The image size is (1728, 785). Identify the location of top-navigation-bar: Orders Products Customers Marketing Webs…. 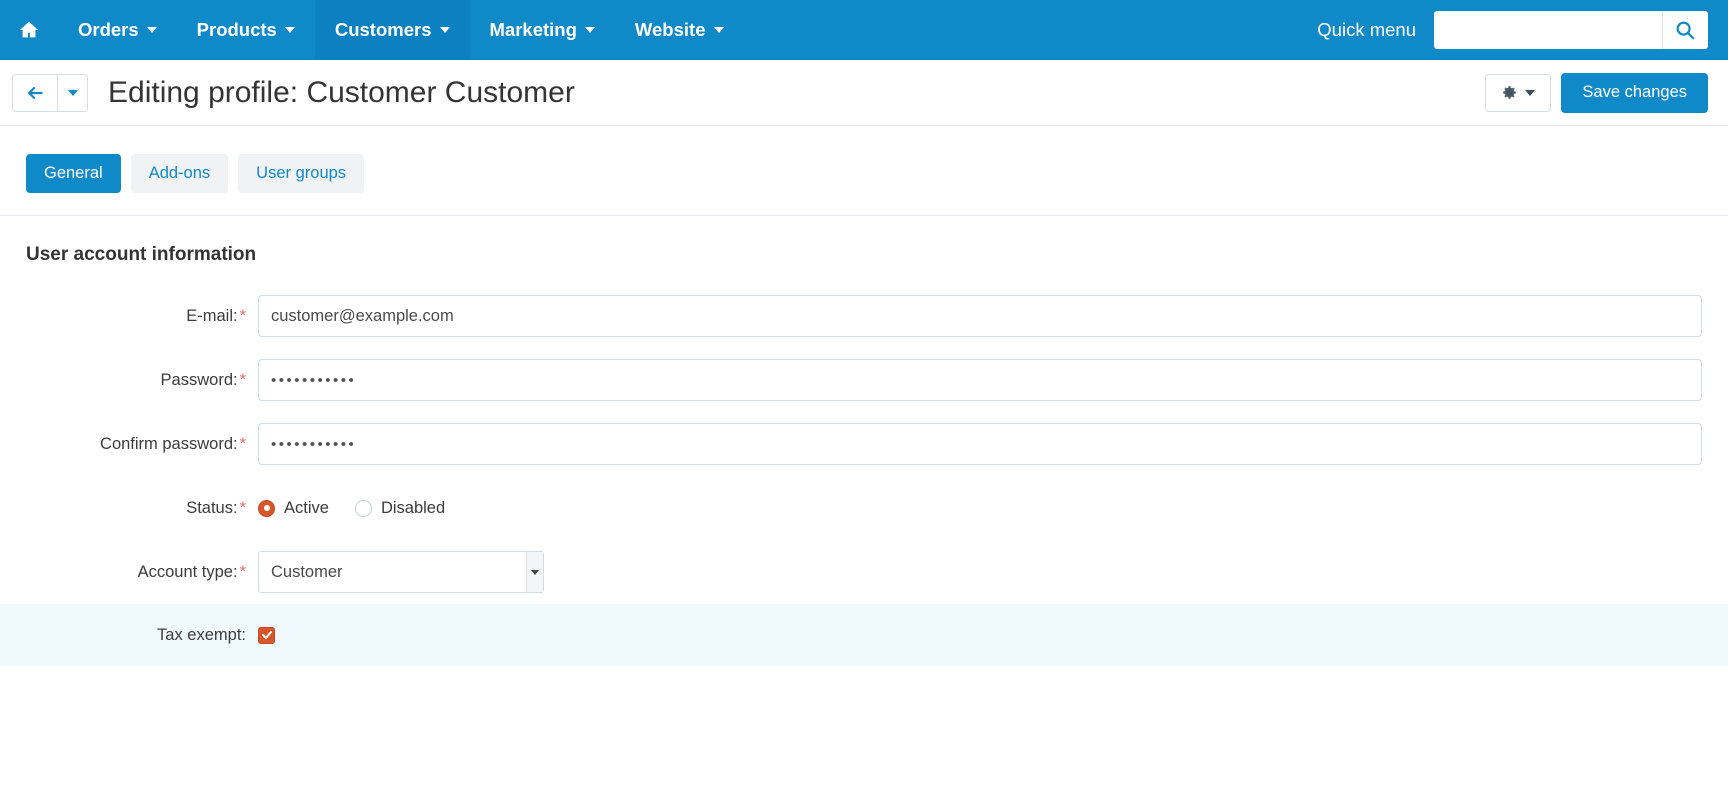
(864, 30).